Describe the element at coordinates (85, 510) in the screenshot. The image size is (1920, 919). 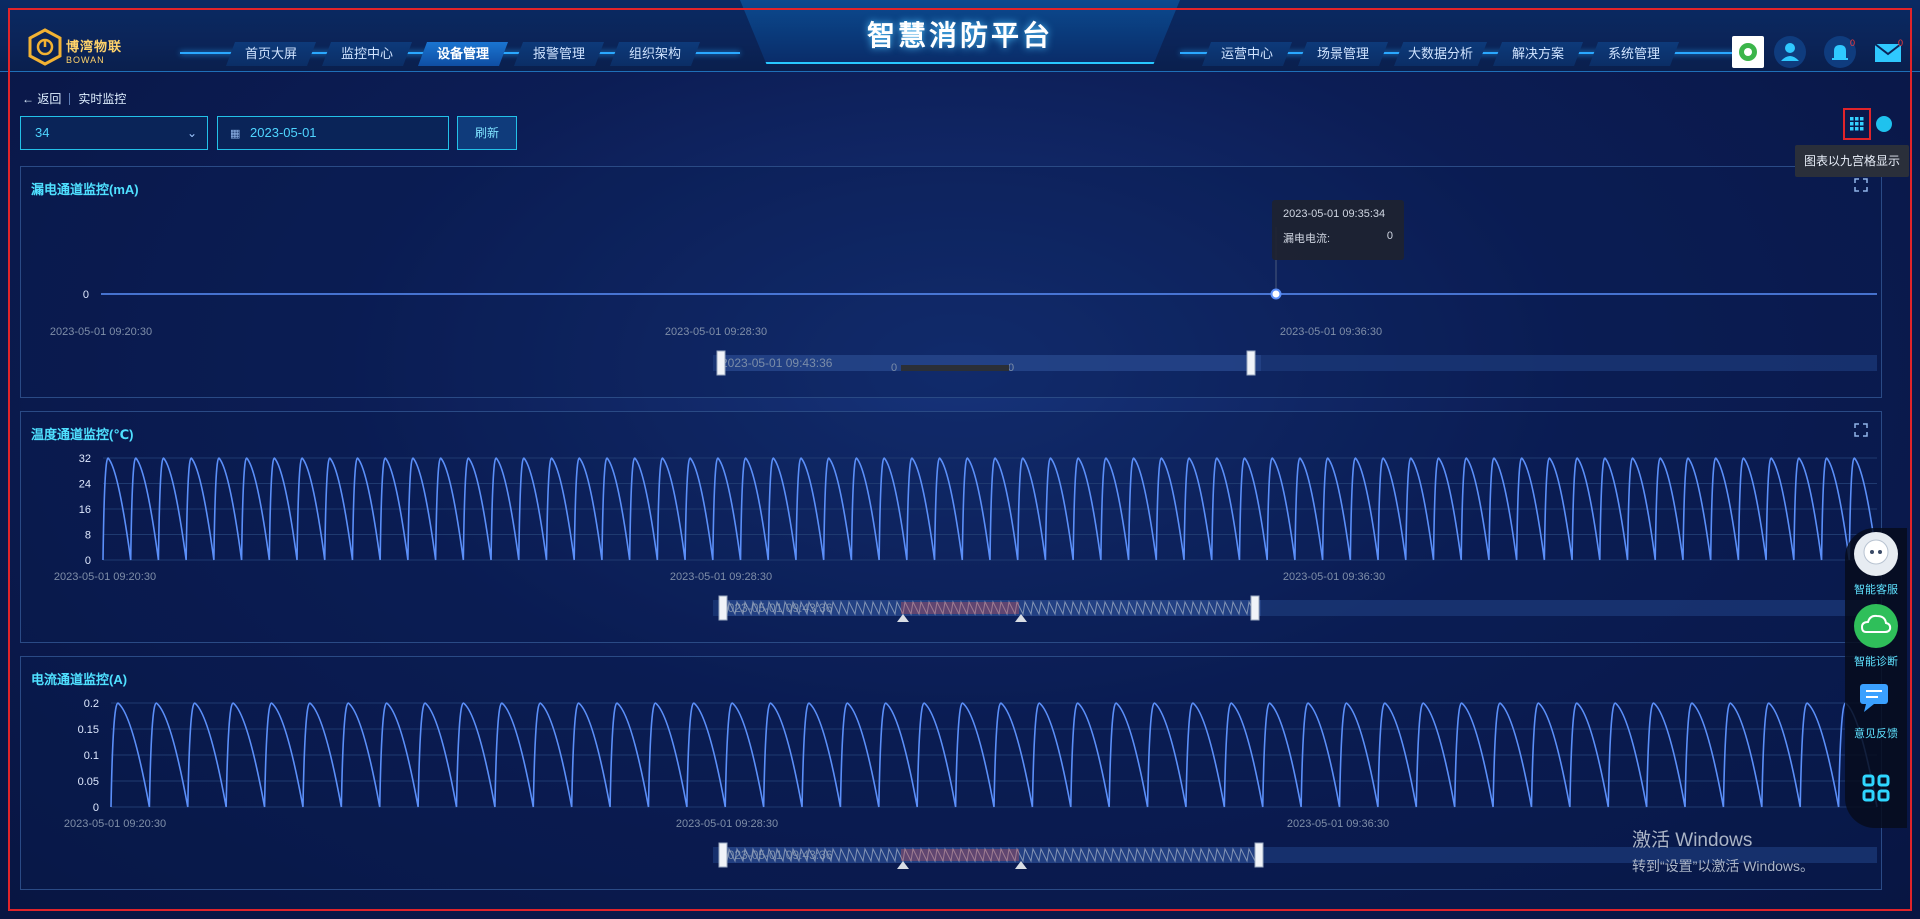
I see `y-tick-label: 16` at that location.